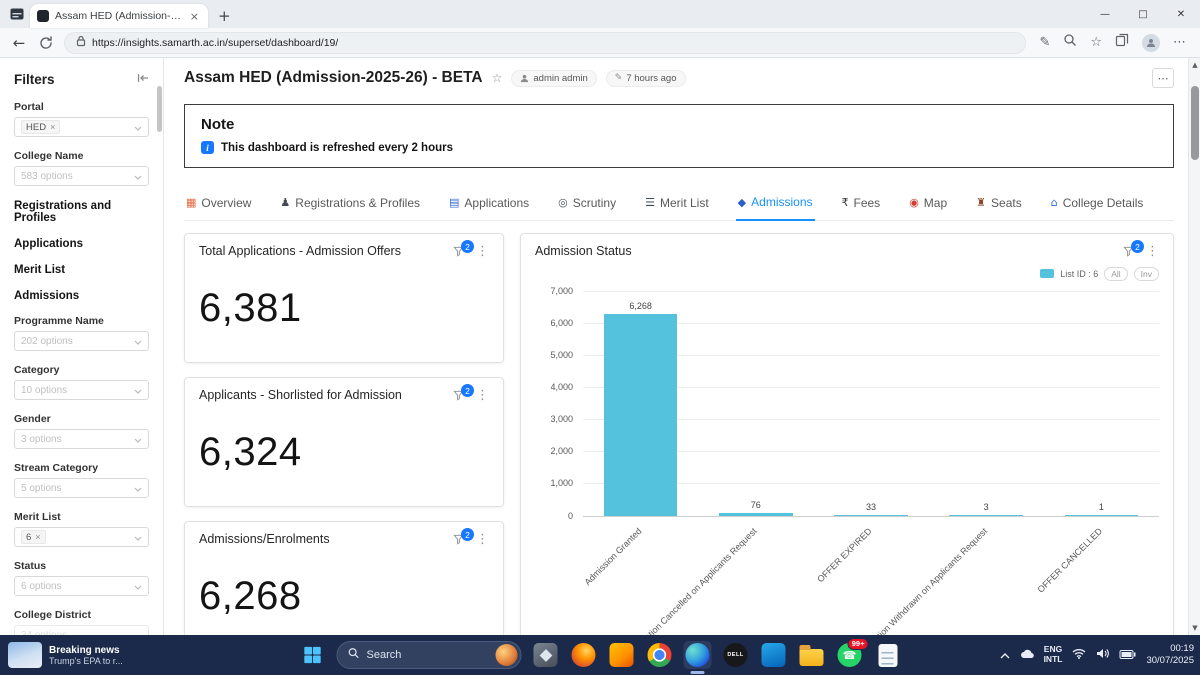  What do you see at coordinates (1097, 204) in the screenshot?
I see `tab-college-details: ⌂ College Details` at bounding box center [1097, 204].